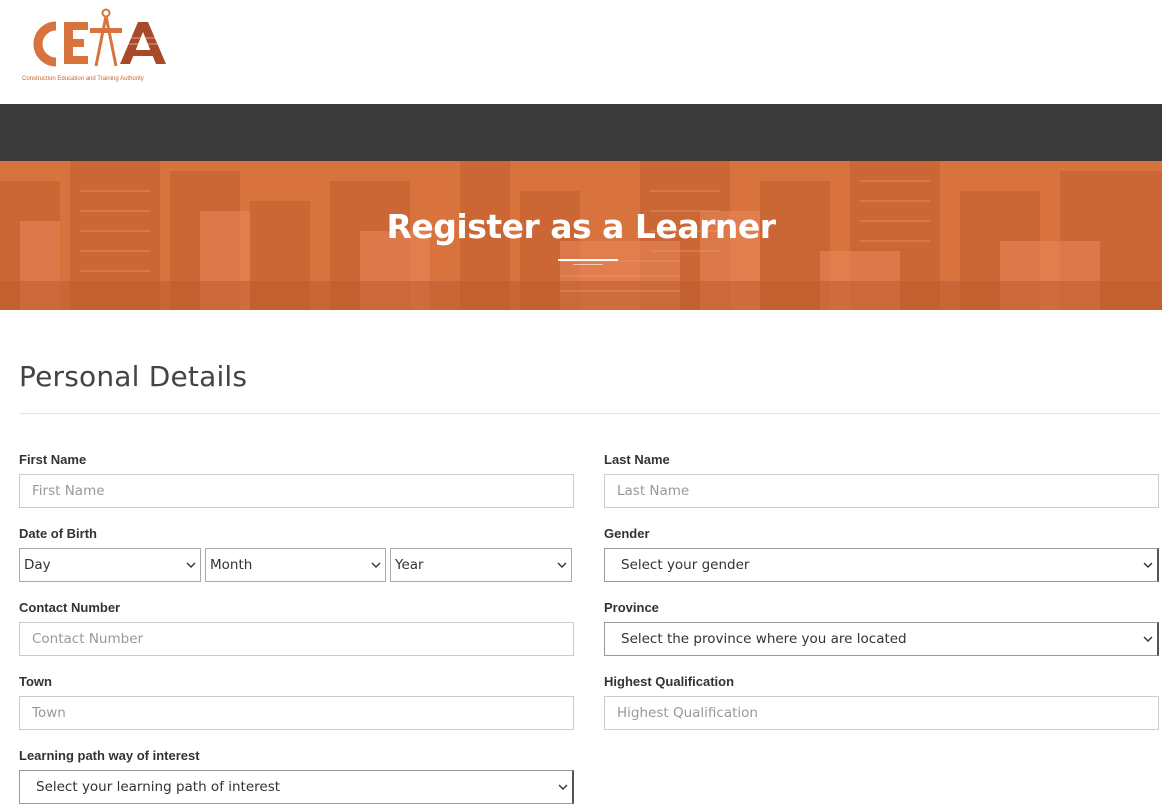  What do you see at coordinates (589, 413) in the screenshot?
I see `section-divider` at bounding box center [589, 413].